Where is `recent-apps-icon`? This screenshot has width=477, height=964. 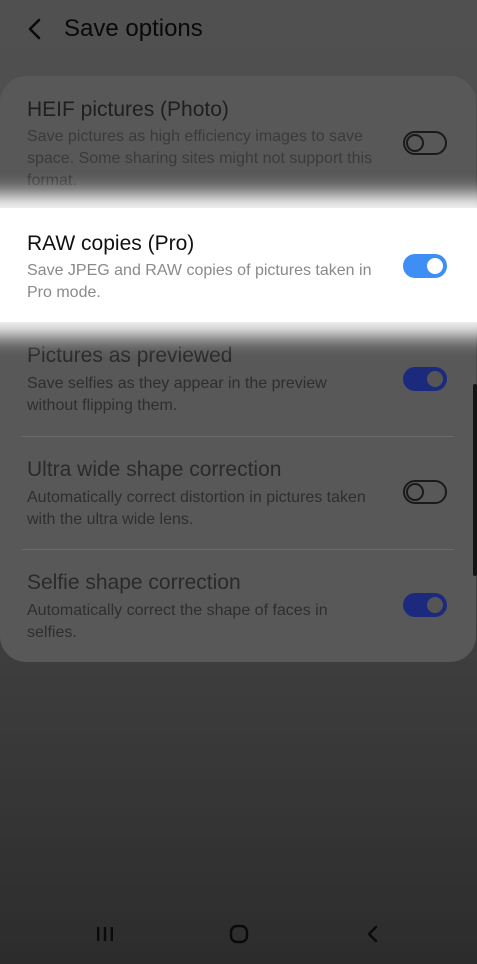 recent-apps-icon is located at coordinates (105, 934).